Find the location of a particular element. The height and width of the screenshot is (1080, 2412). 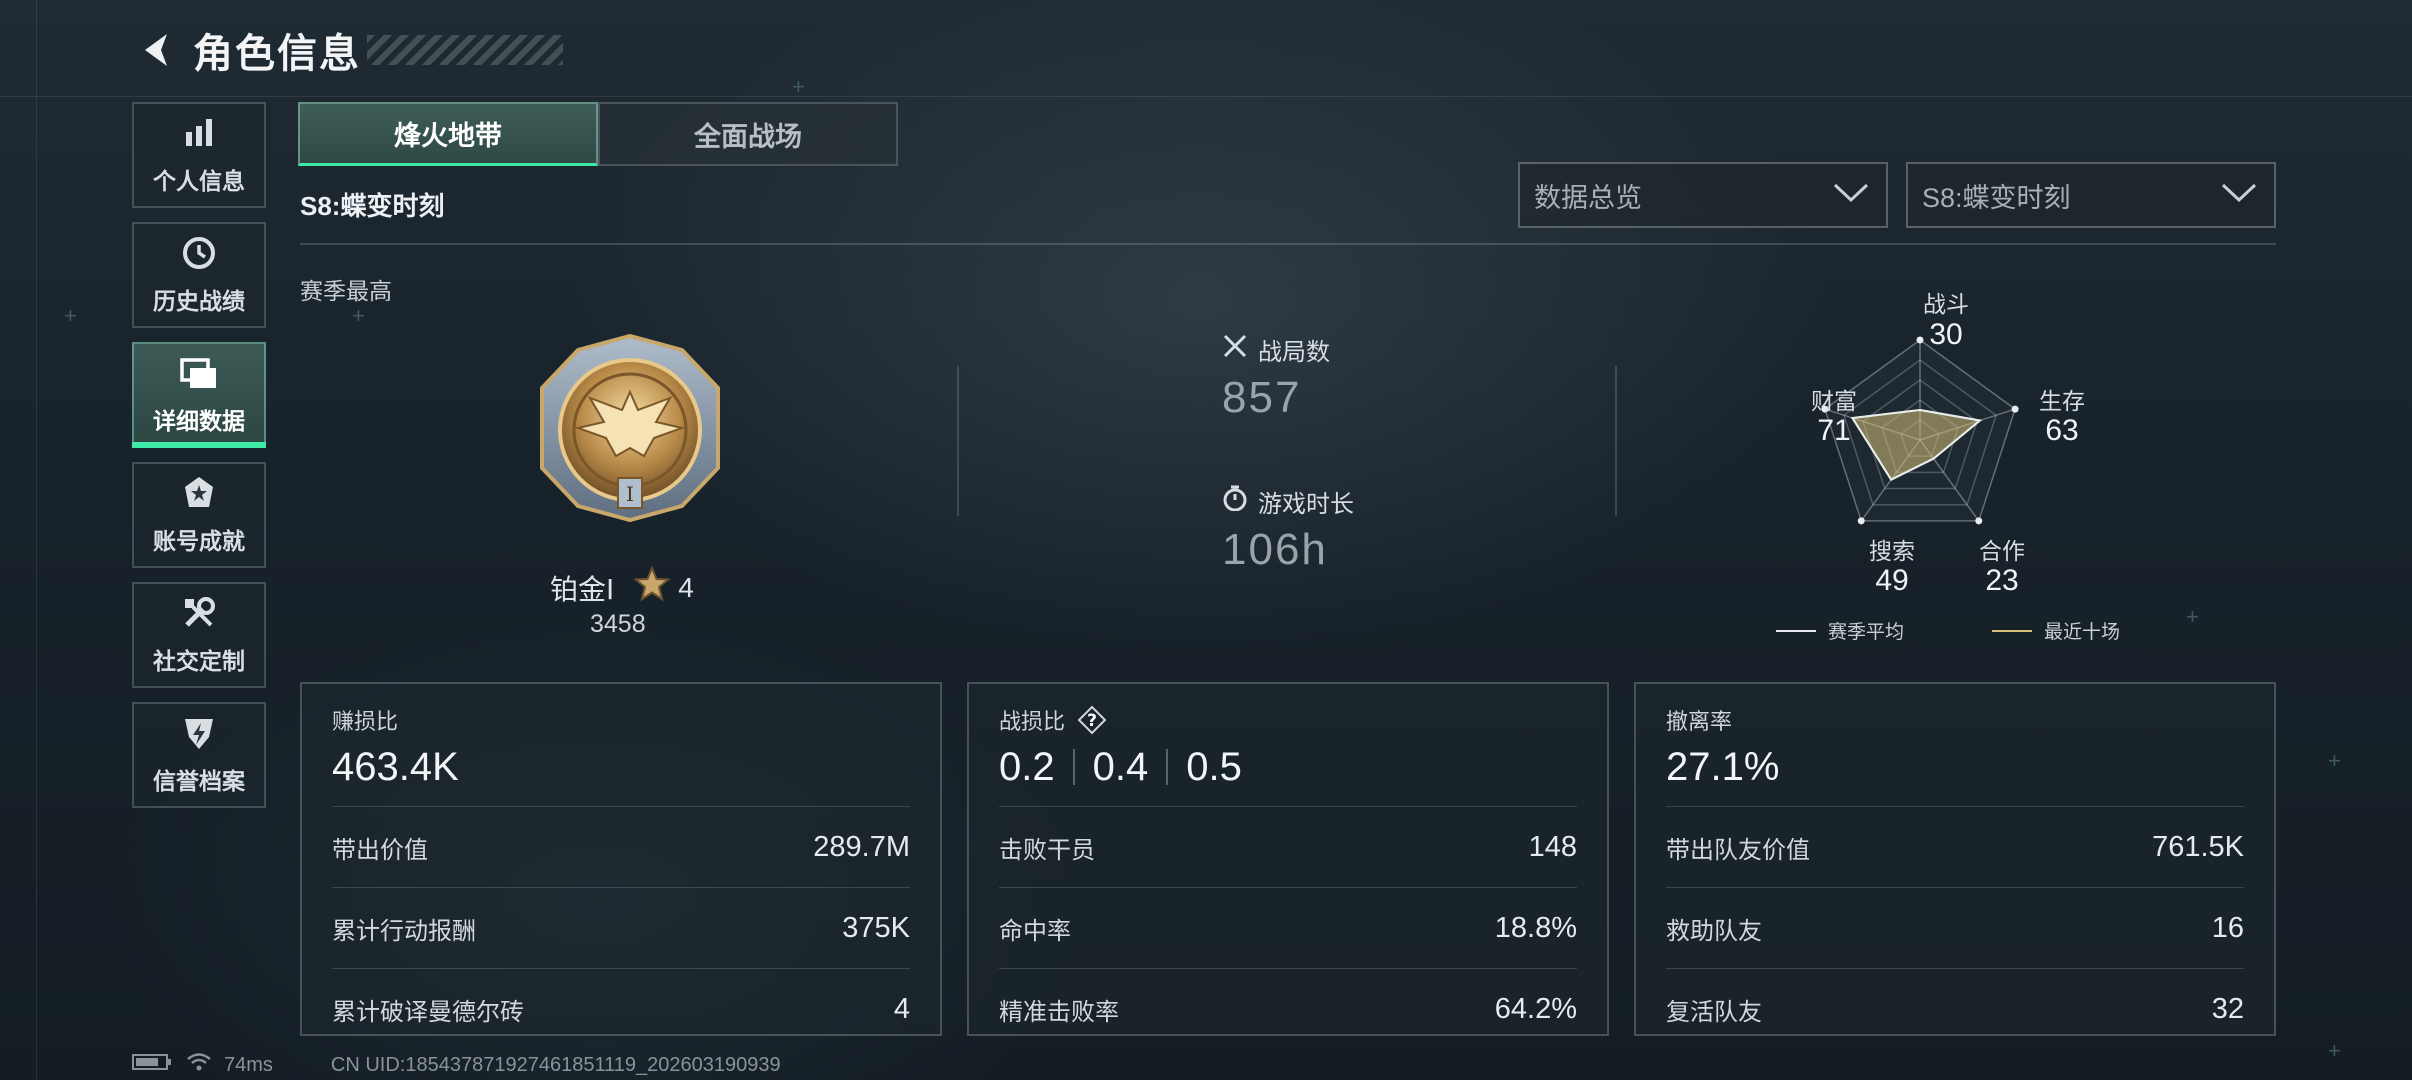

view-dropdown: 数据总览 is located at coordinates (1703, 195).